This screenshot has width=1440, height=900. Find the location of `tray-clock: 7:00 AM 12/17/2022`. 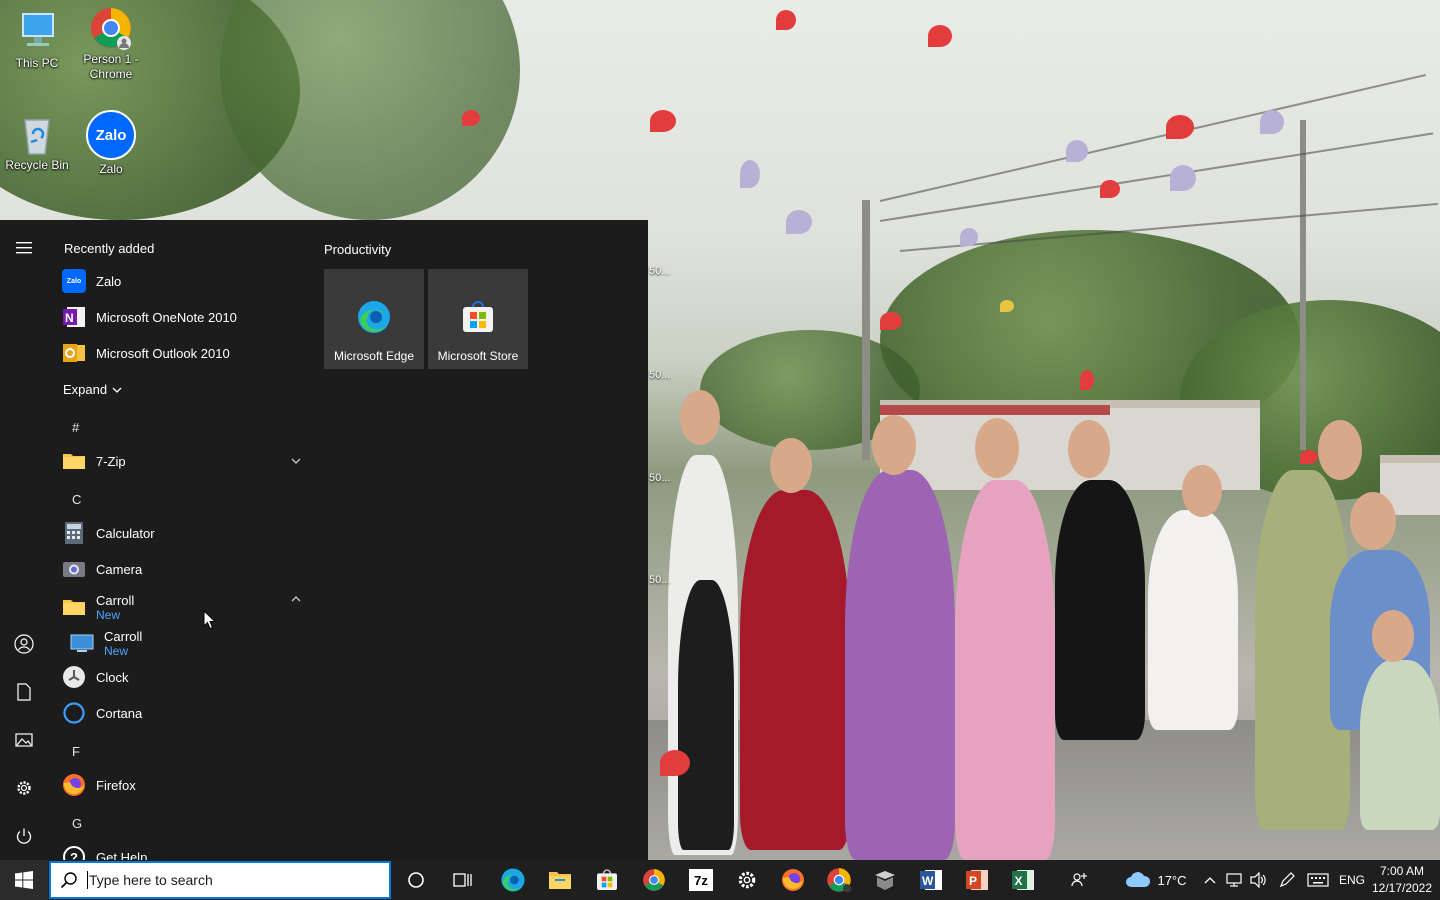

tray-clock: 7:00 AM 12/17/2022 is located at coordinates (1402, 880).